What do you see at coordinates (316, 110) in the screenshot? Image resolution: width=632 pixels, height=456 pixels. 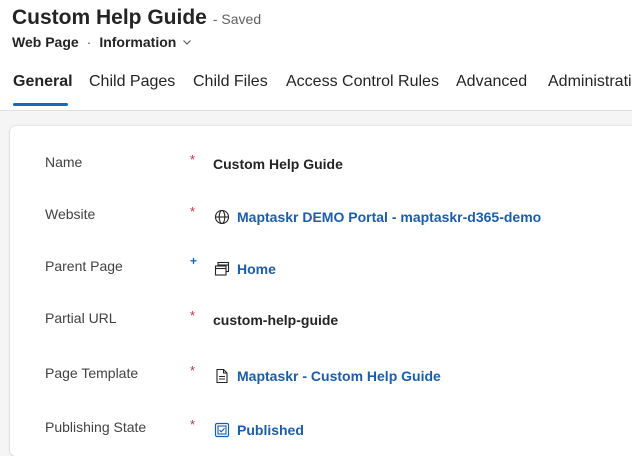 I see `header-divider` at bounding box center [316, 110].